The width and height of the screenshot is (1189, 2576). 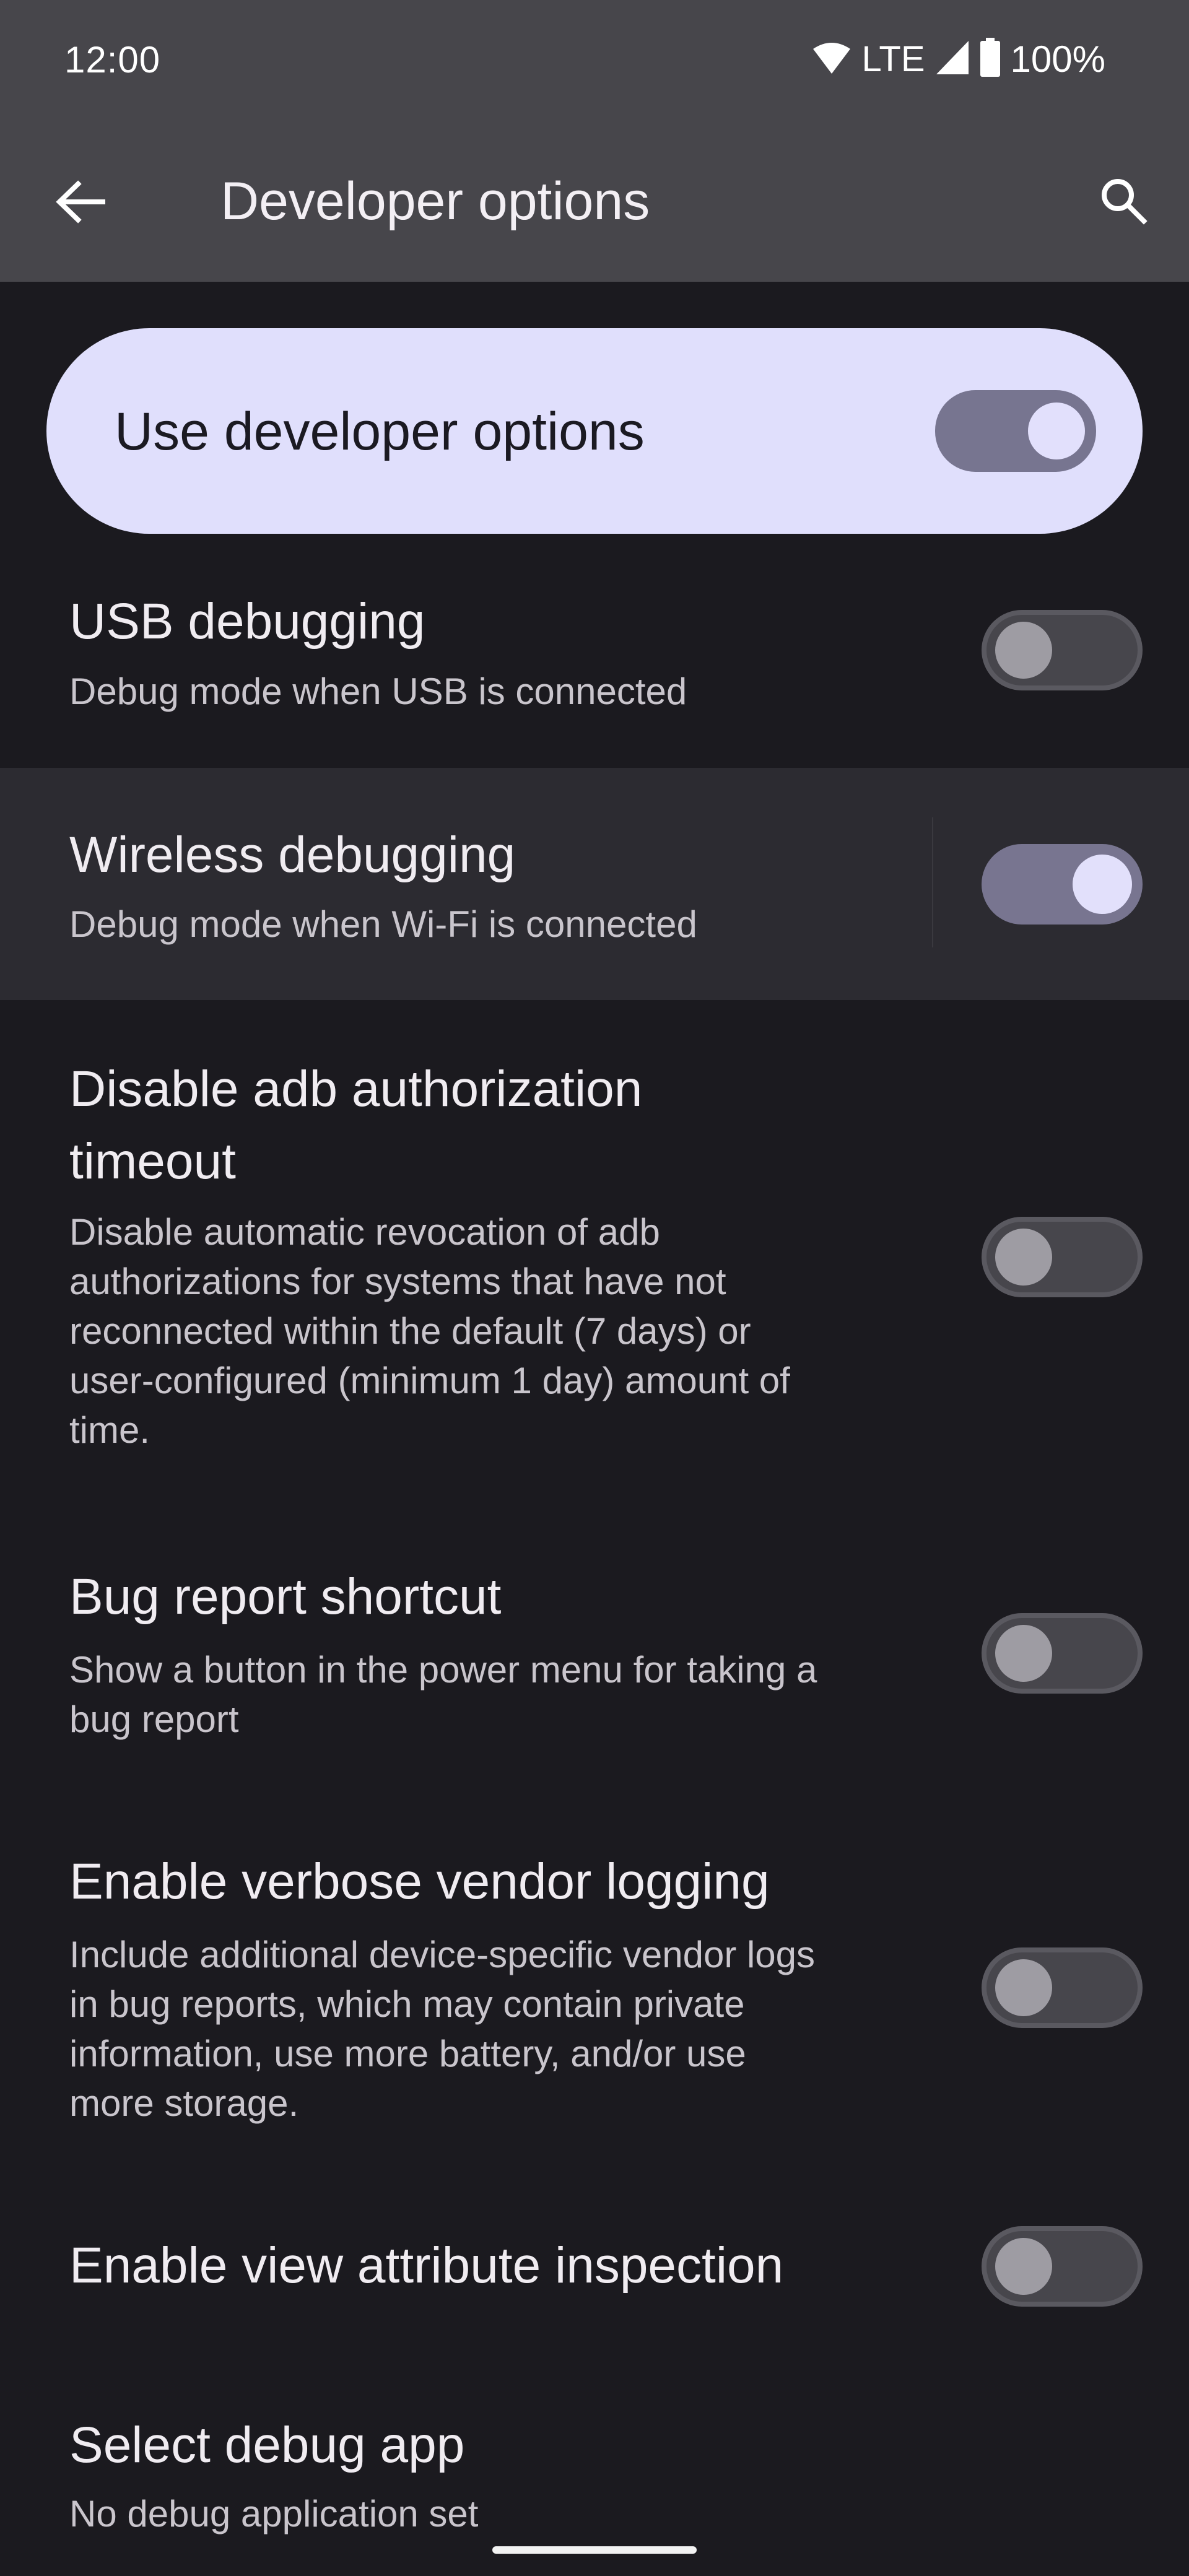 I want to click on search-button, so click(x=1123, y=201).